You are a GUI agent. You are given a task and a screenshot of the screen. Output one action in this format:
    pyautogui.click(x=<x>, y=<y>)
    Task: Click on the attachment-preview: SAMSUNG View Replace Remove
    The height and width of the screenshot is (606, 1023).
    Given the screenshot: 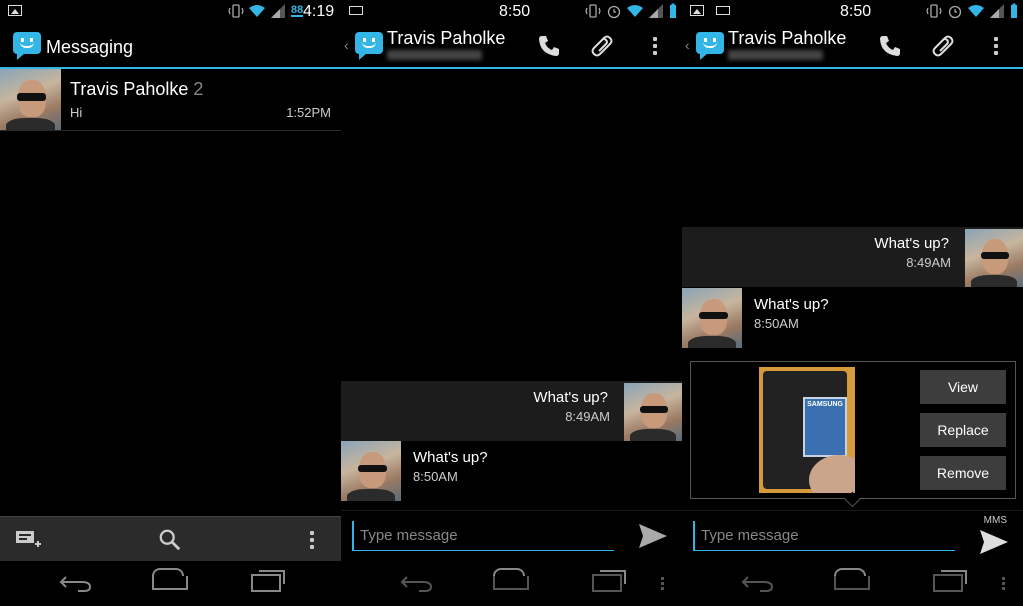 What is the action you would take?
    pyautogui.click(x=853, y=430)
    